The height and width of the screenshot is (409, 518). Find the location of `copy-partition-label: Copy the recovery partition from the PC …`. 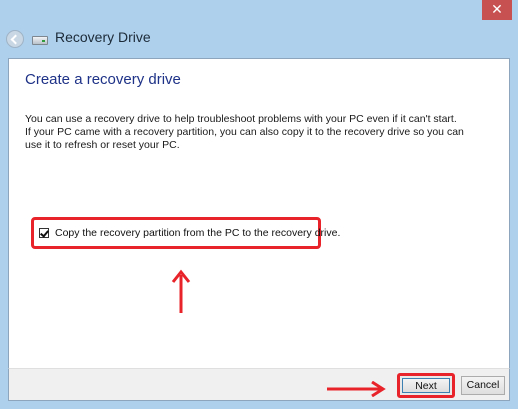

copy-partition-label: Copy the recovery partition from the PC … is located at coordinates (198, 233).